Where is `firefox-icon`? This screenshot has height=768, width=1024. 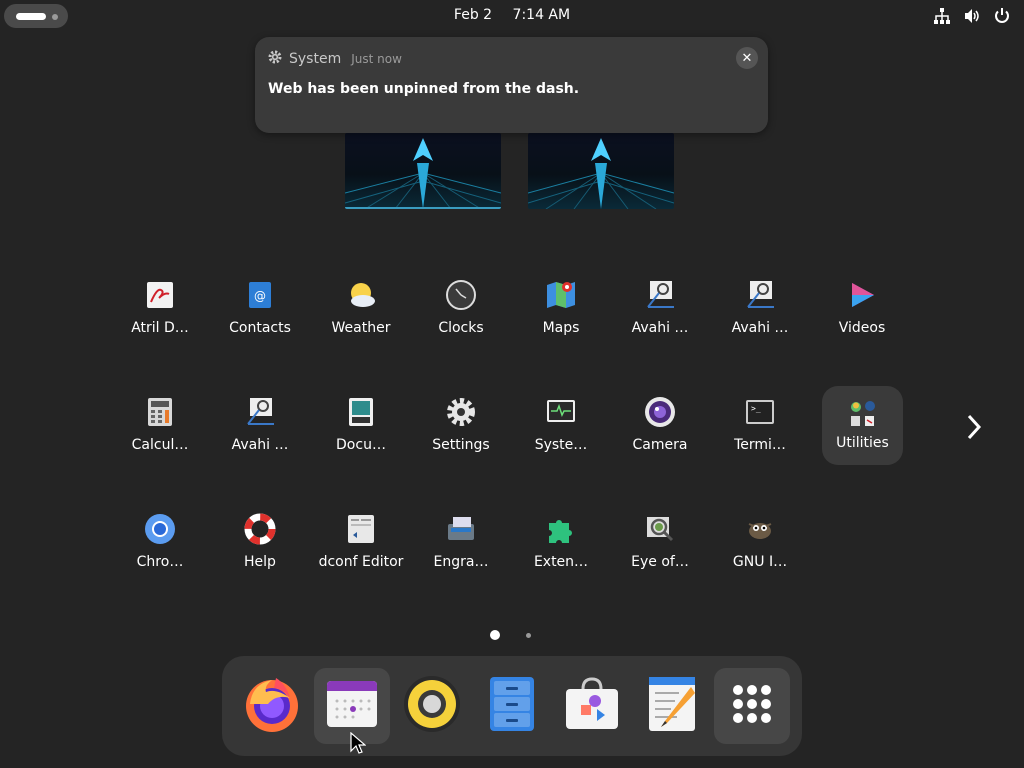
firefox-icon is located at coordinates (272, 706).